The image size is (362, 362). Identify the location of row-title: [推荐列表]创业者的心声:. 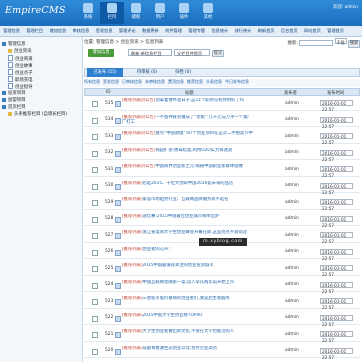
(188, 249).